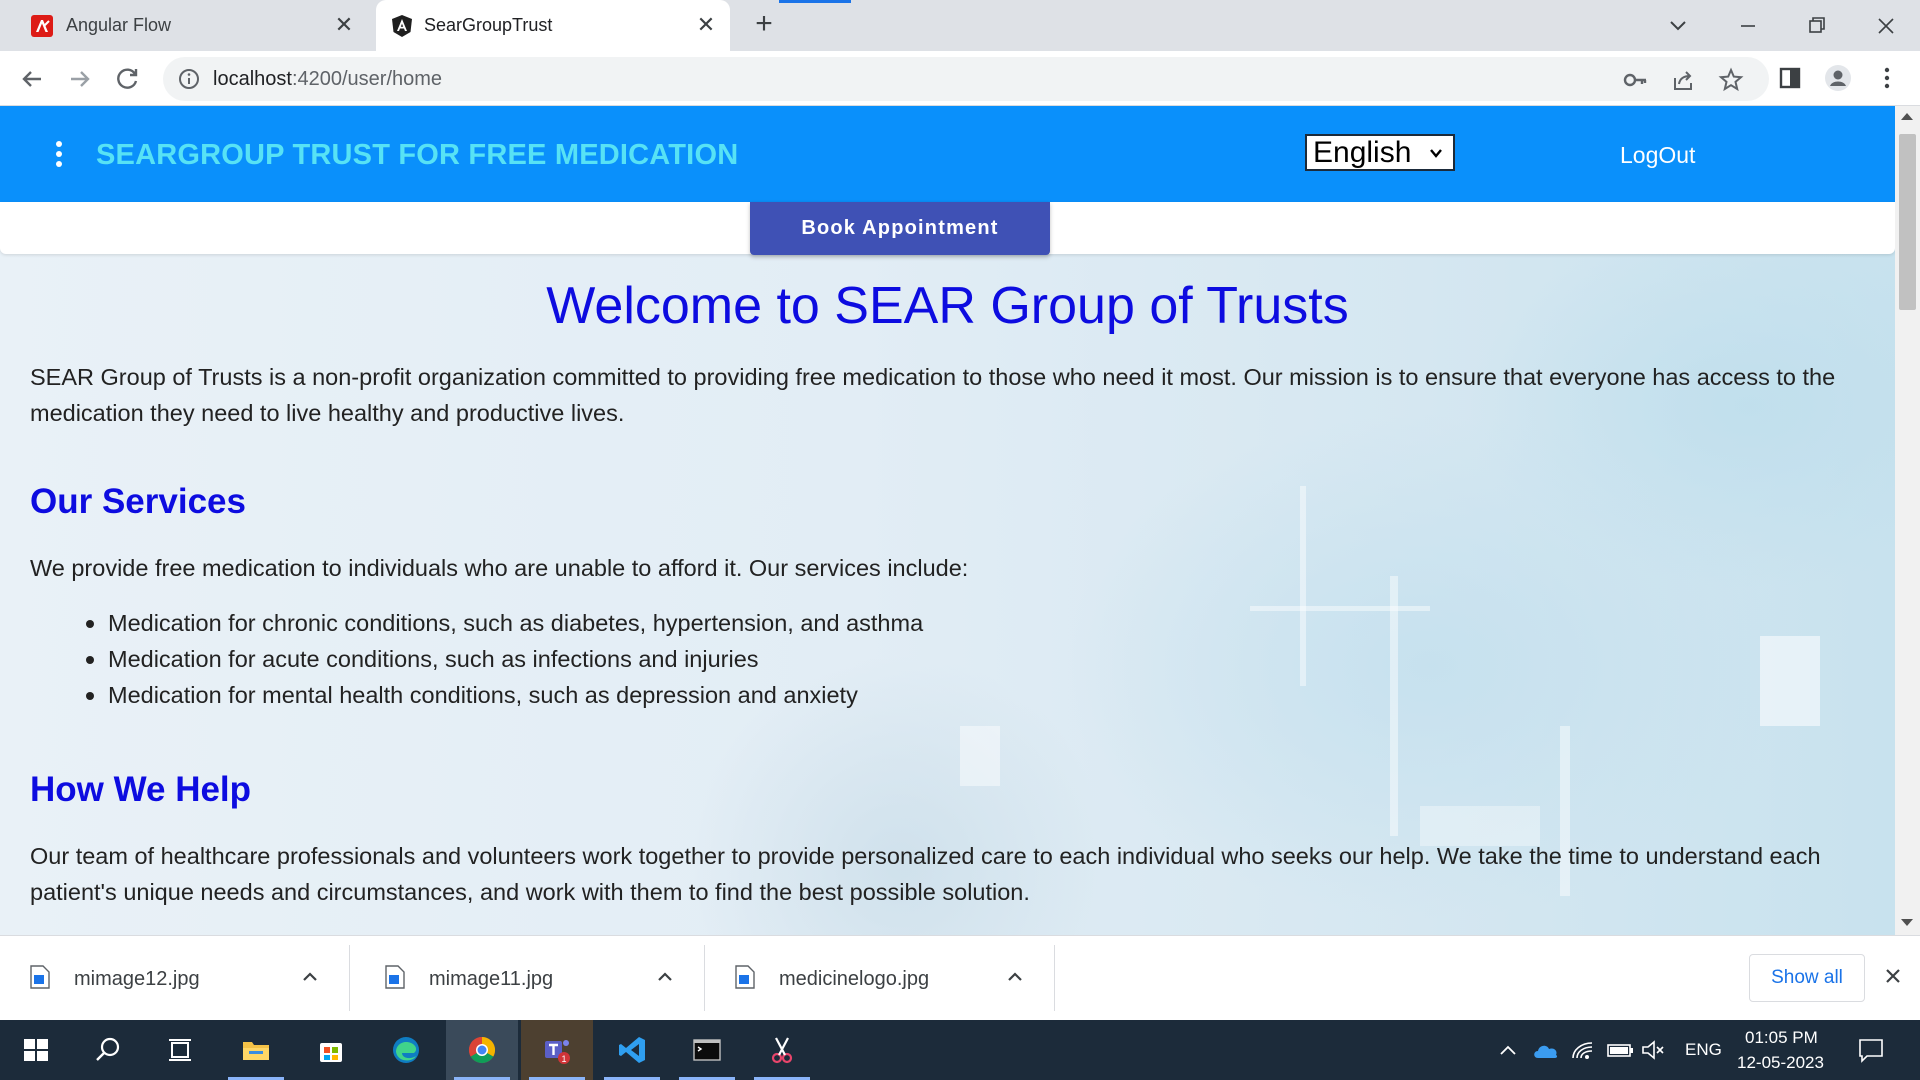 The image size is (1920, 1080). I want to click on side-panel-icon, so click(1790, 78).